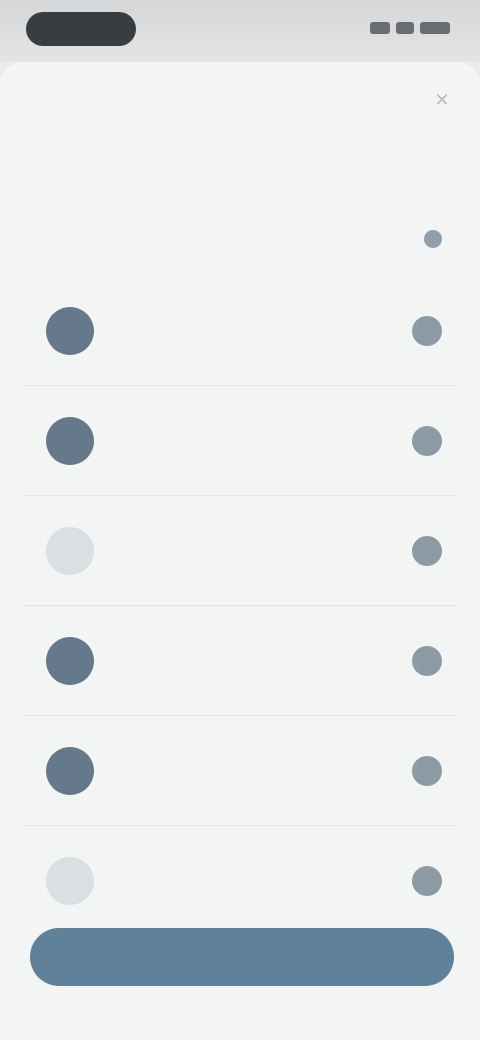  I want to click on status-bar, so click(240, 31).